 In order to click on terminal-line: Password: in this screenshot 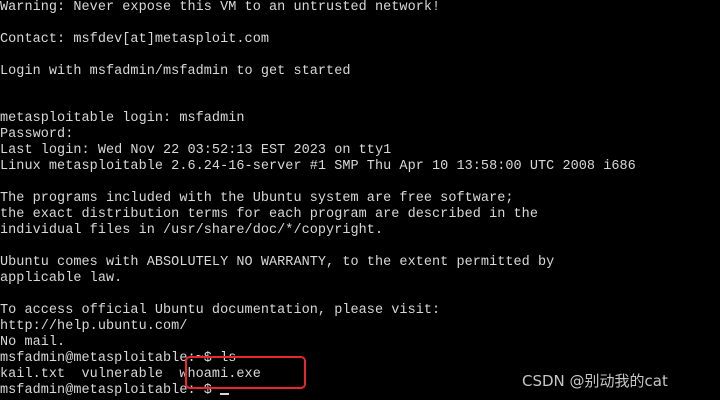, I will do `click(37, 134)`.